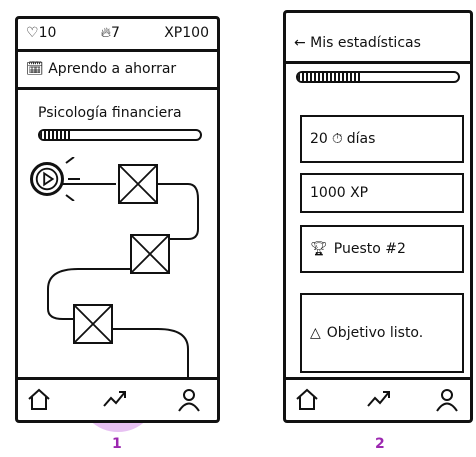 This screenshot has width=476, height=457. Describe the element at coordinates (315, 333) in the screenshot. I see `warning-icon: △` at that location.